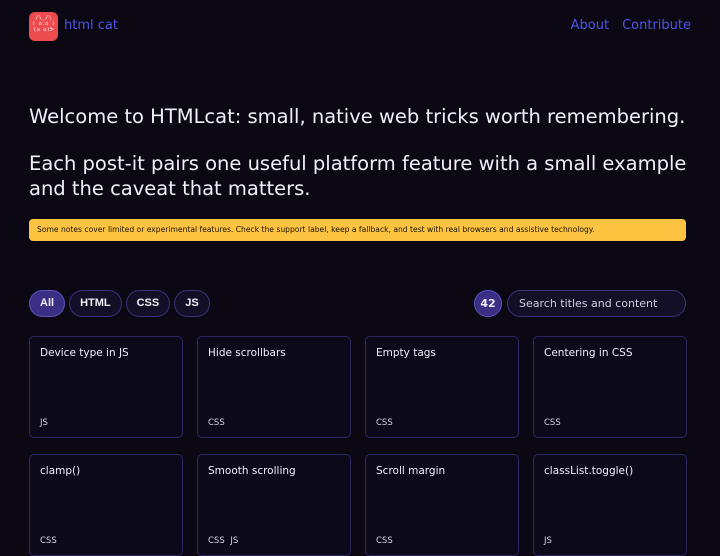  Describe the element at coordinates (95, 303) in the screenshot. I see `filter-html-button: HTML` at that location.